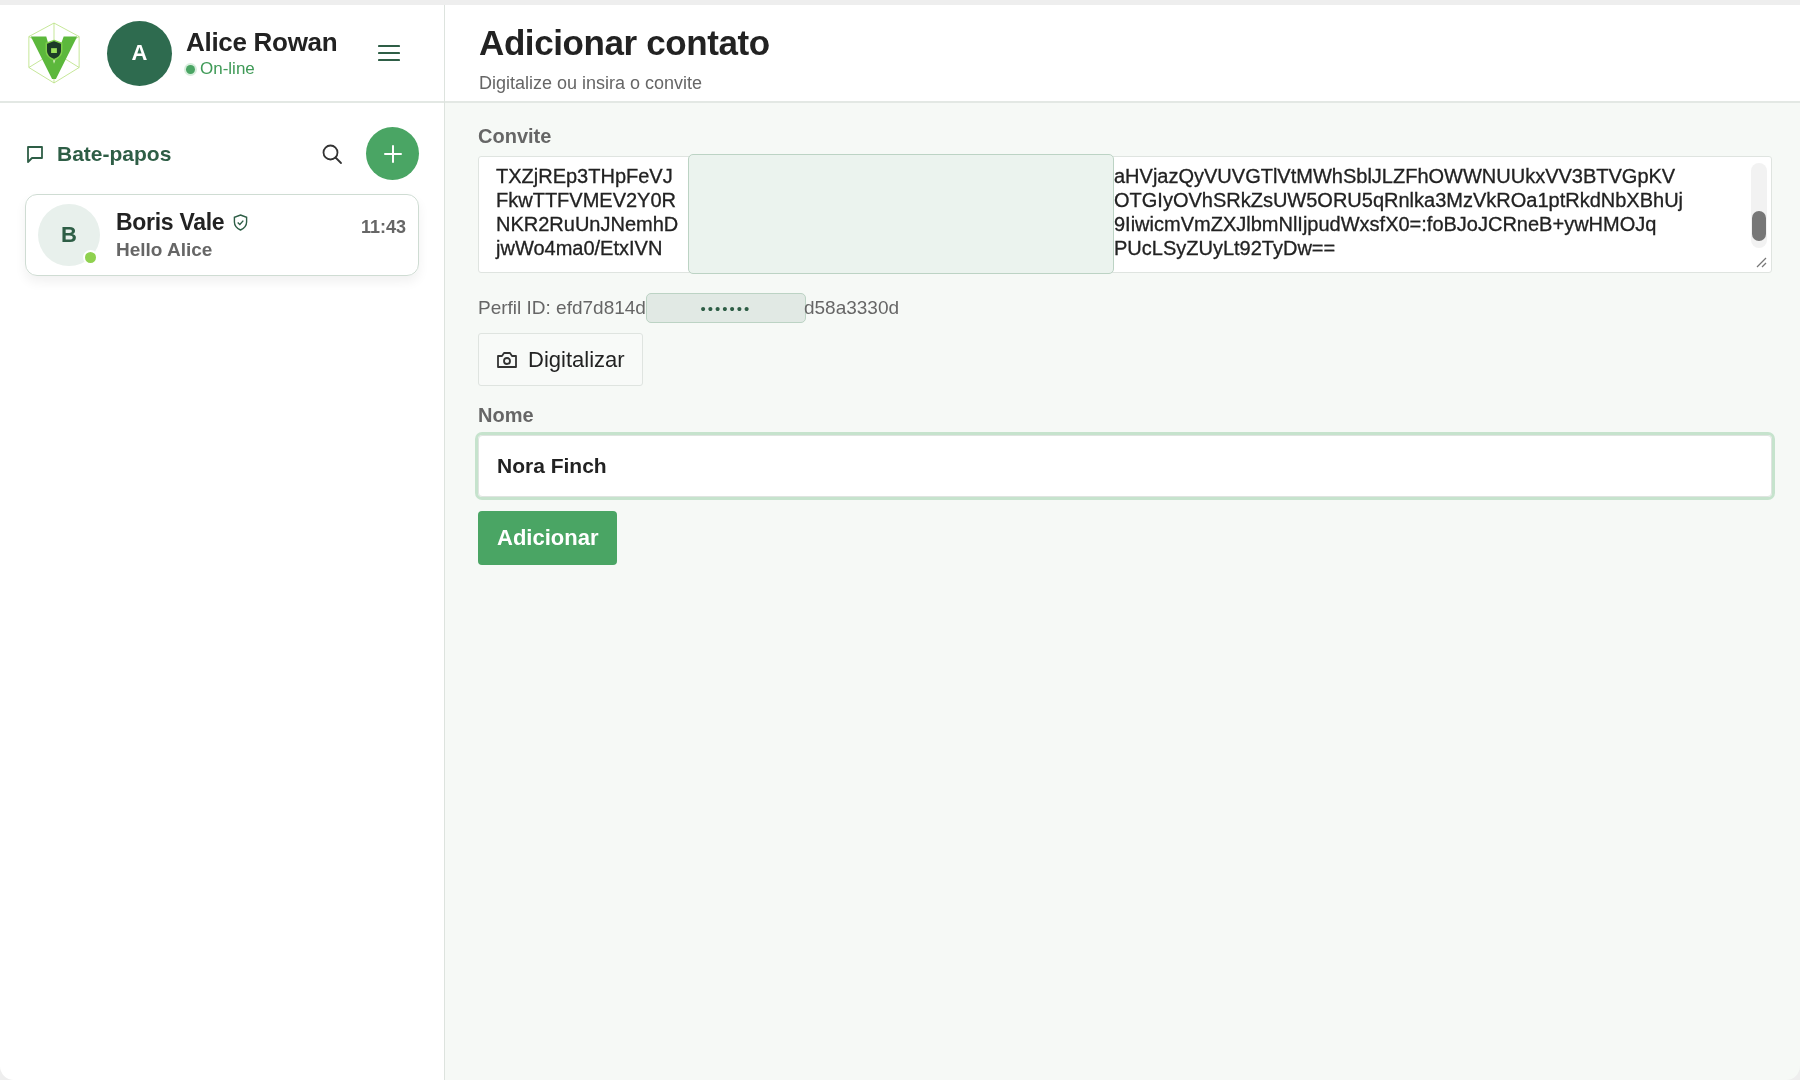  What do you see at coordinates (507, 359) in the screenshot?
I see `camera-icon` at bounding box center [507, 359].